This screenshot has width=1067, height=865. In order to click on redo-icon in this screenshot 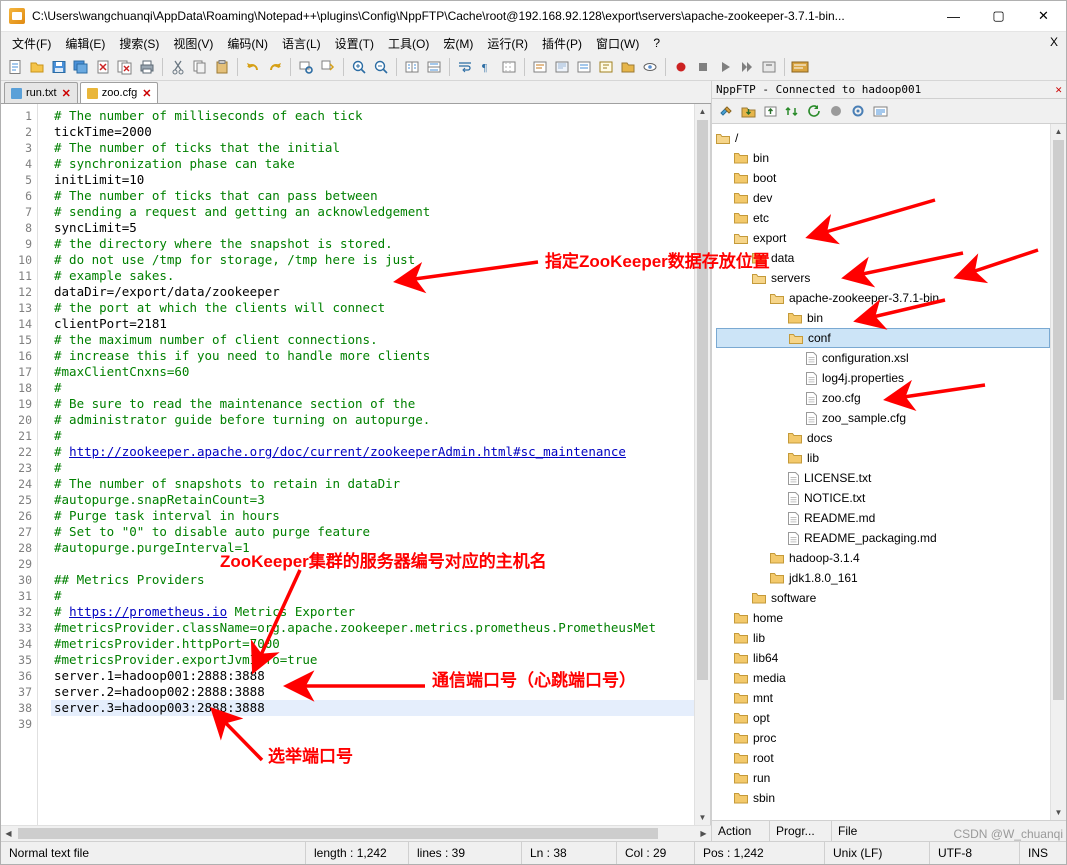, I will do `click(274, 67)`.